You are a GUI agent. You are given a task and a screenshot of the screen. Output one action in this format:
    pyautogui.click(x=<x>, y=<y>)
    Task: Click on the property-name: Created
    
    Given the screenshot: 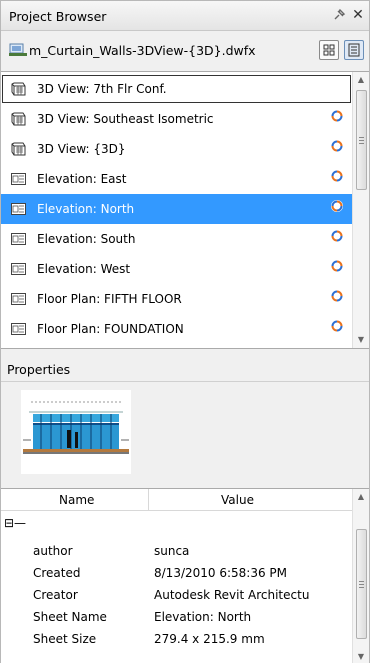 What is the action you would take?
    pyautogui.click(x=57, y=573)
    